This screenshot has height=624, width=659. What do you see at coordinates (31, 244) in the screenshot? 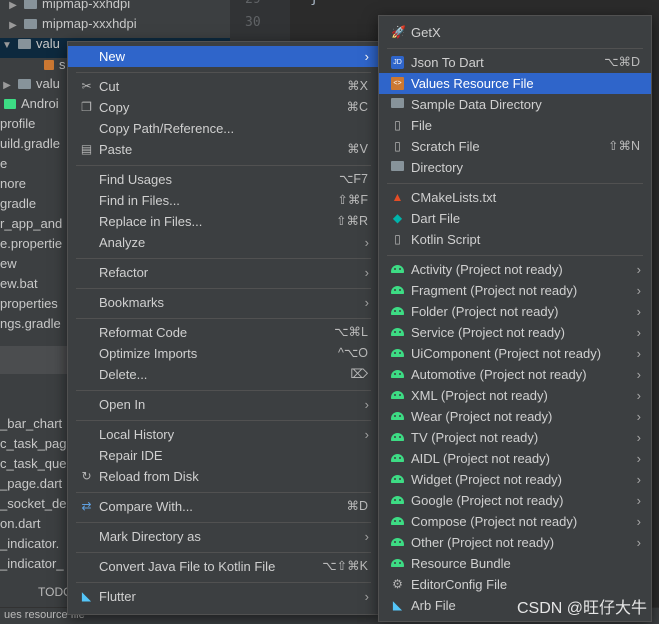
I see `tree-item: e.propertie` at bounding box center [31, 244].